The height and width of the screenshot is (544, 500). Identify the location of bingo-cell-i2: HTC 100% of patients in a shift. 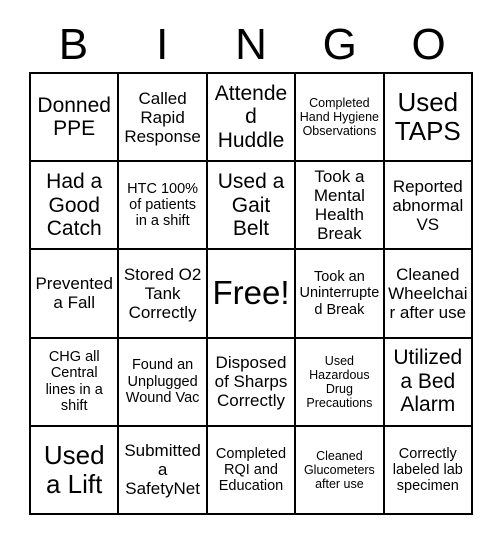
(163, 206).